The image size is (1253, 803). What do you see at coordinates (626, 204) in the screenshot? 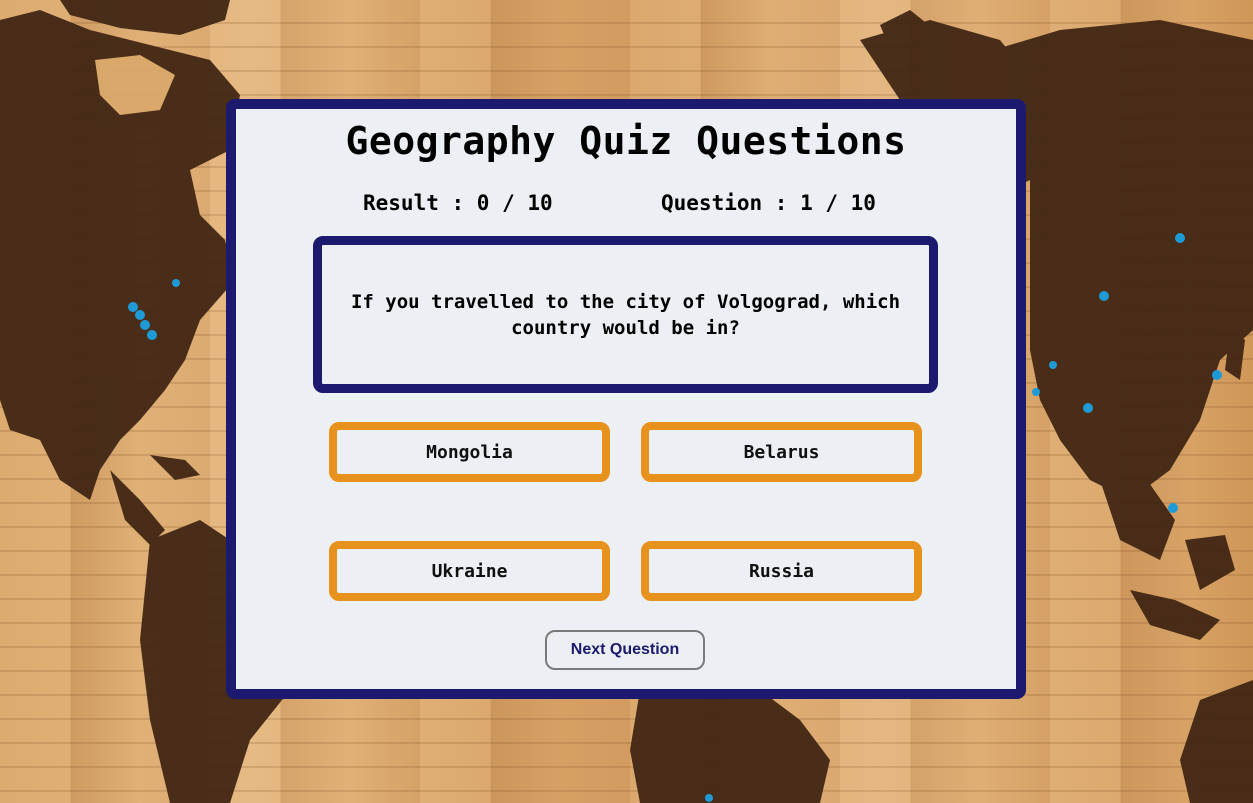
I see `score-row: Result : 0 / 10 Question : 1 / 10` at bounding box center [626, 204].